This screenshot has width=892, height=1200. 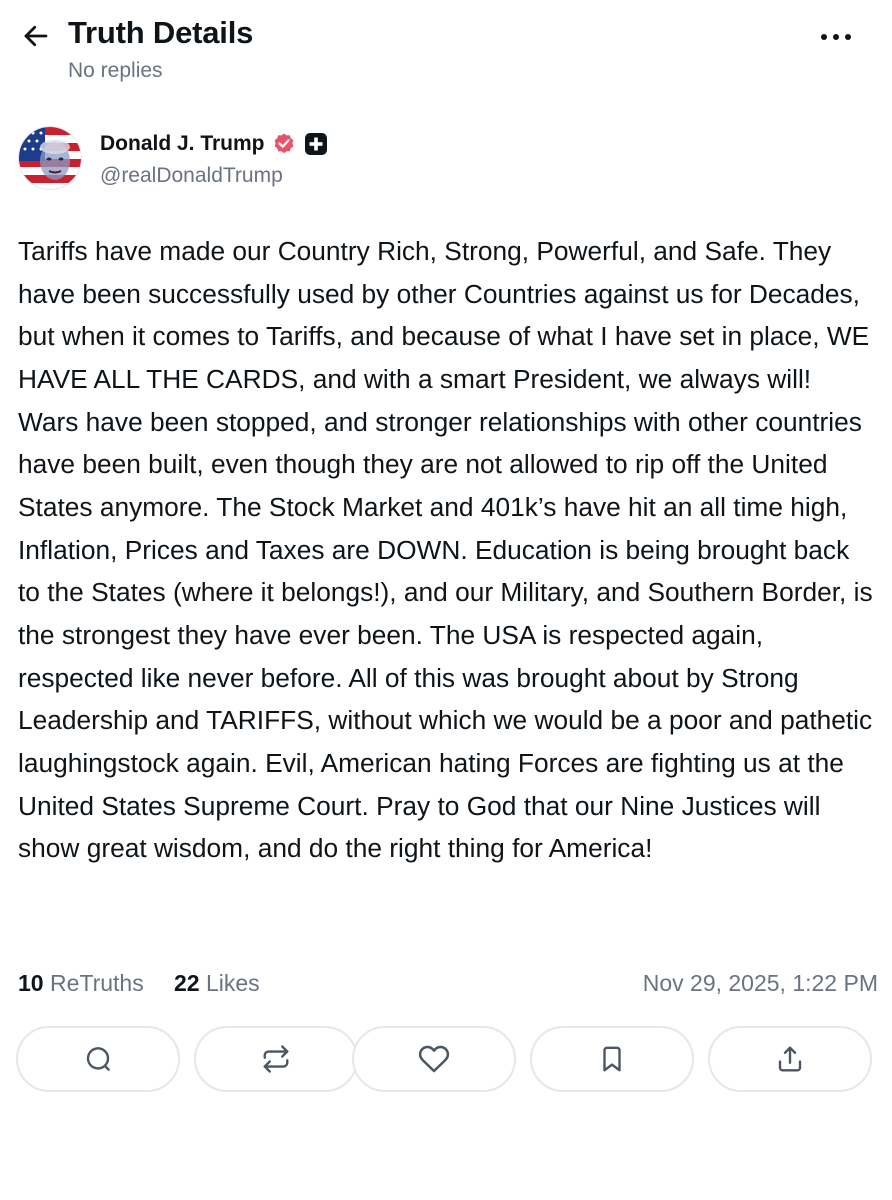 I want to click on author-name: Donald J. Trump, so click(x=182, y=144).